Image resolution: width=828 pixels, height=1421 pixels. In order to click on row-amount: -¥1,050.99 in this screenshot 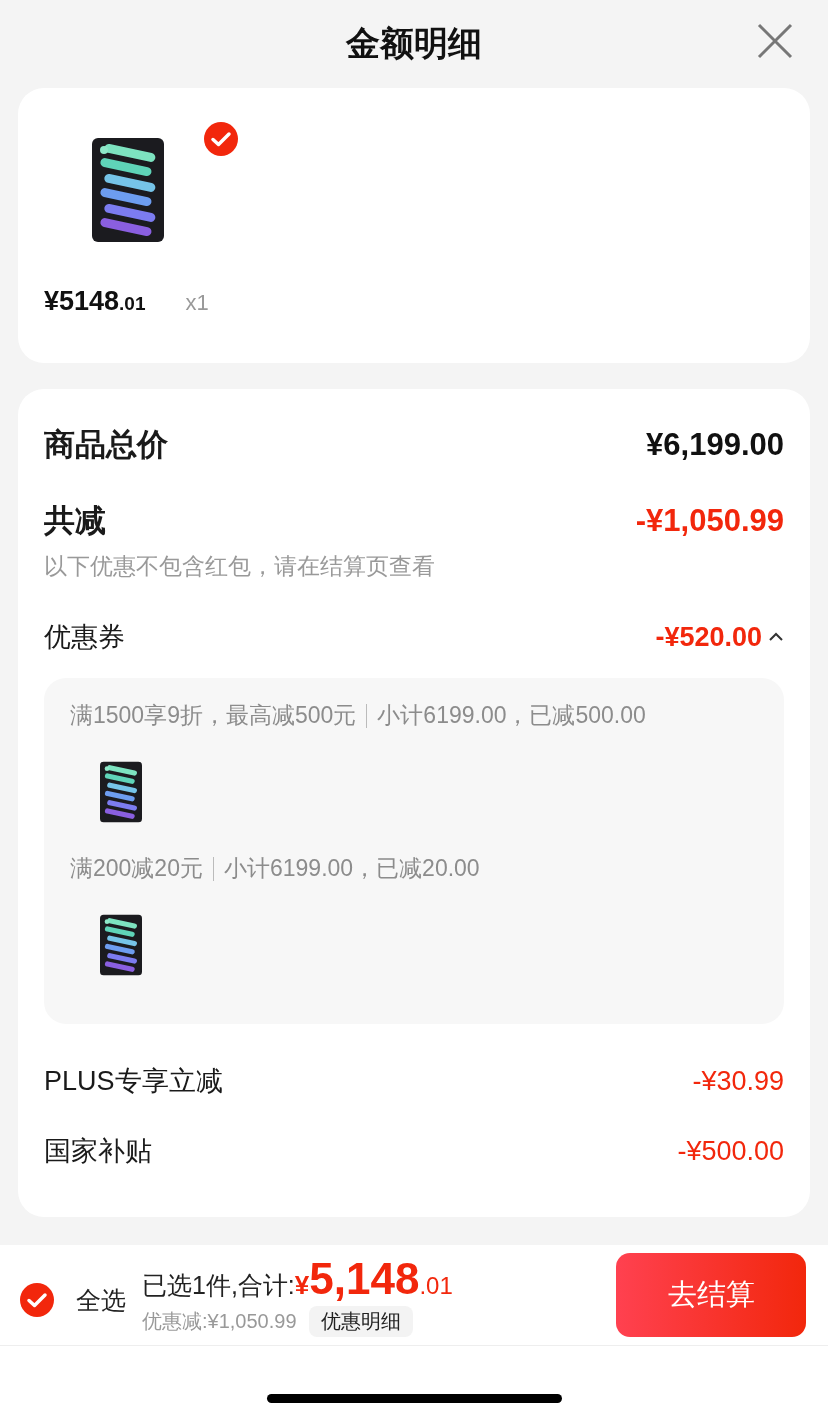, I will do `click(709, 521)`.